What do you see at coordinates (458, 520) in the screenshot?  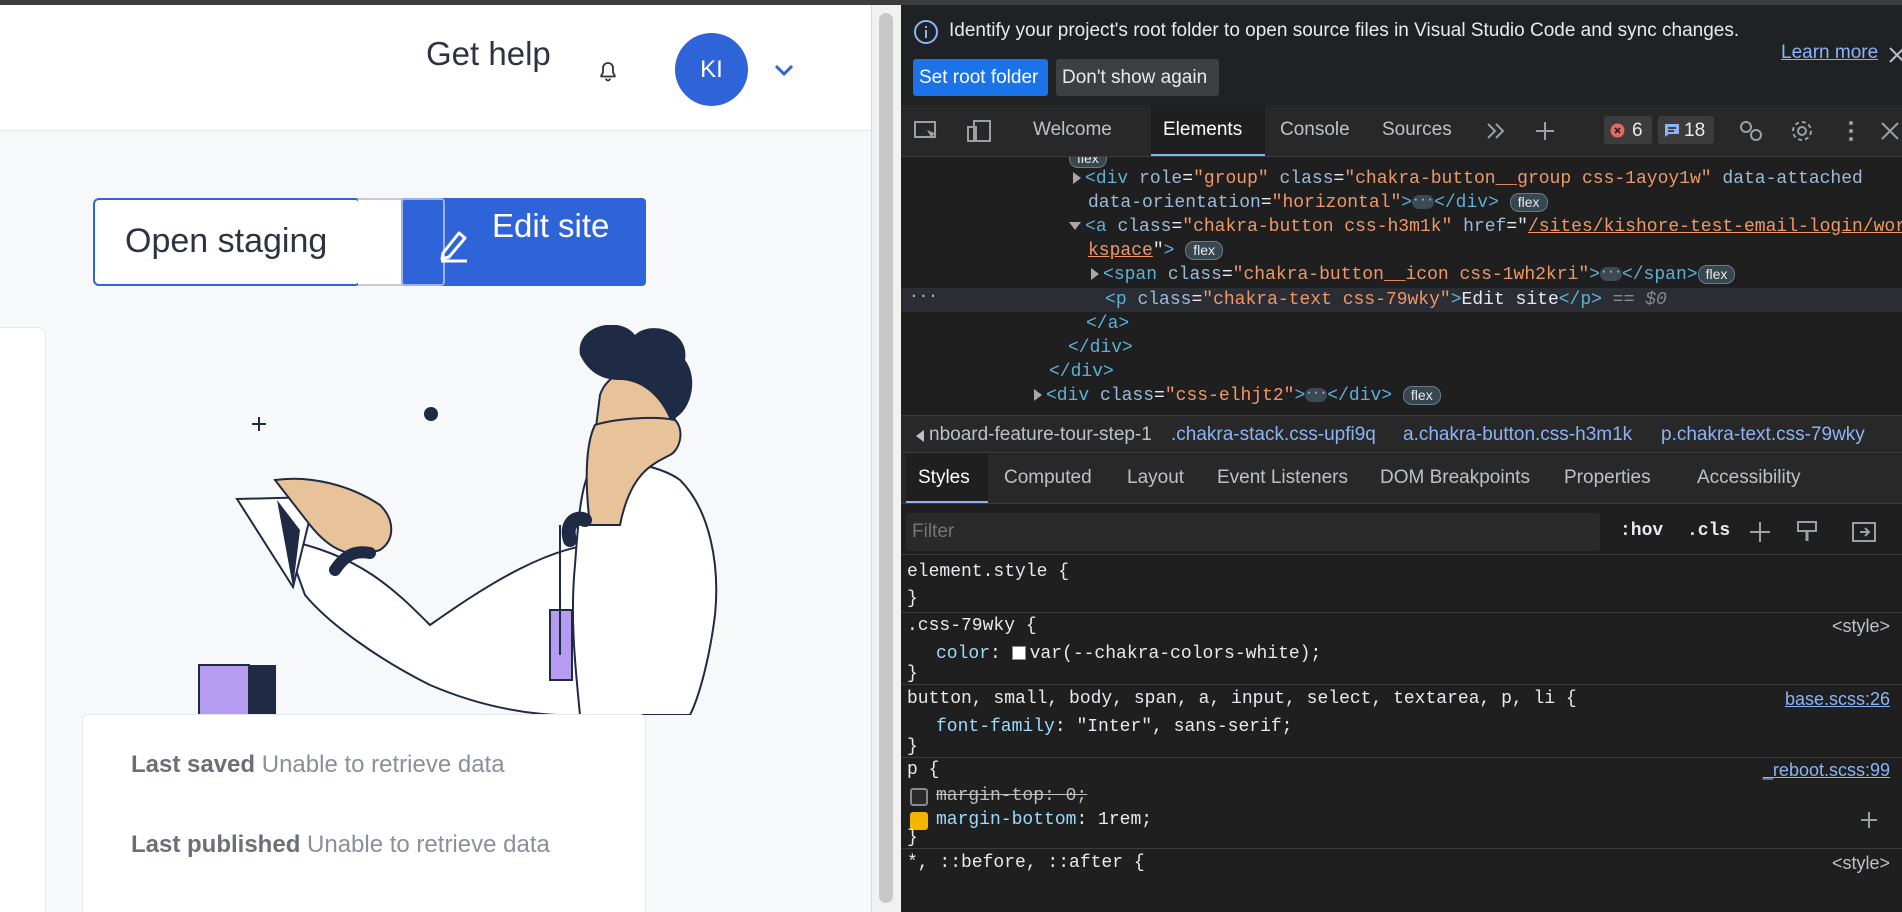 I see `developer-illustration` at bounding box center [458, 520].